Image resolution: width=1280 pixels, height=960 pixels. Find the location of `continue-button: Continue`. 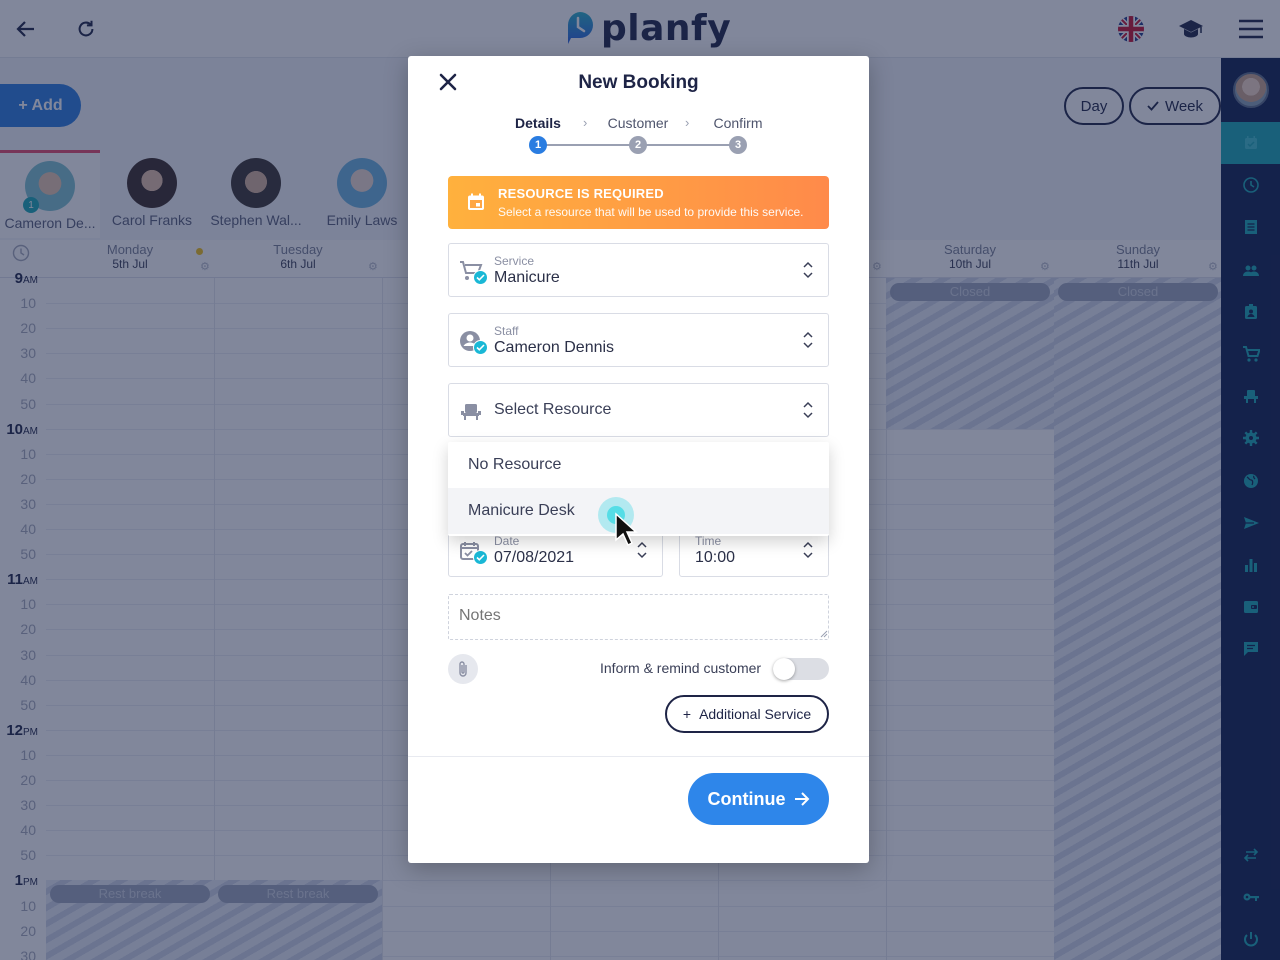

continue-button: Continue is located at coordinates (758, 799).